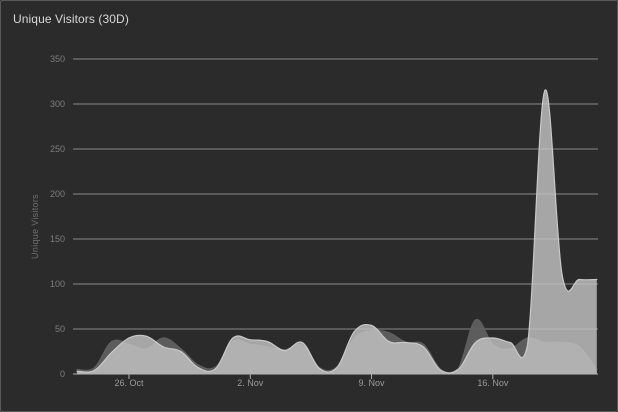  What do you see at coordinates (129, 383) in the screenshot?
I see `x-tick-label: 26. Oct` at bounding box center [129, 383].